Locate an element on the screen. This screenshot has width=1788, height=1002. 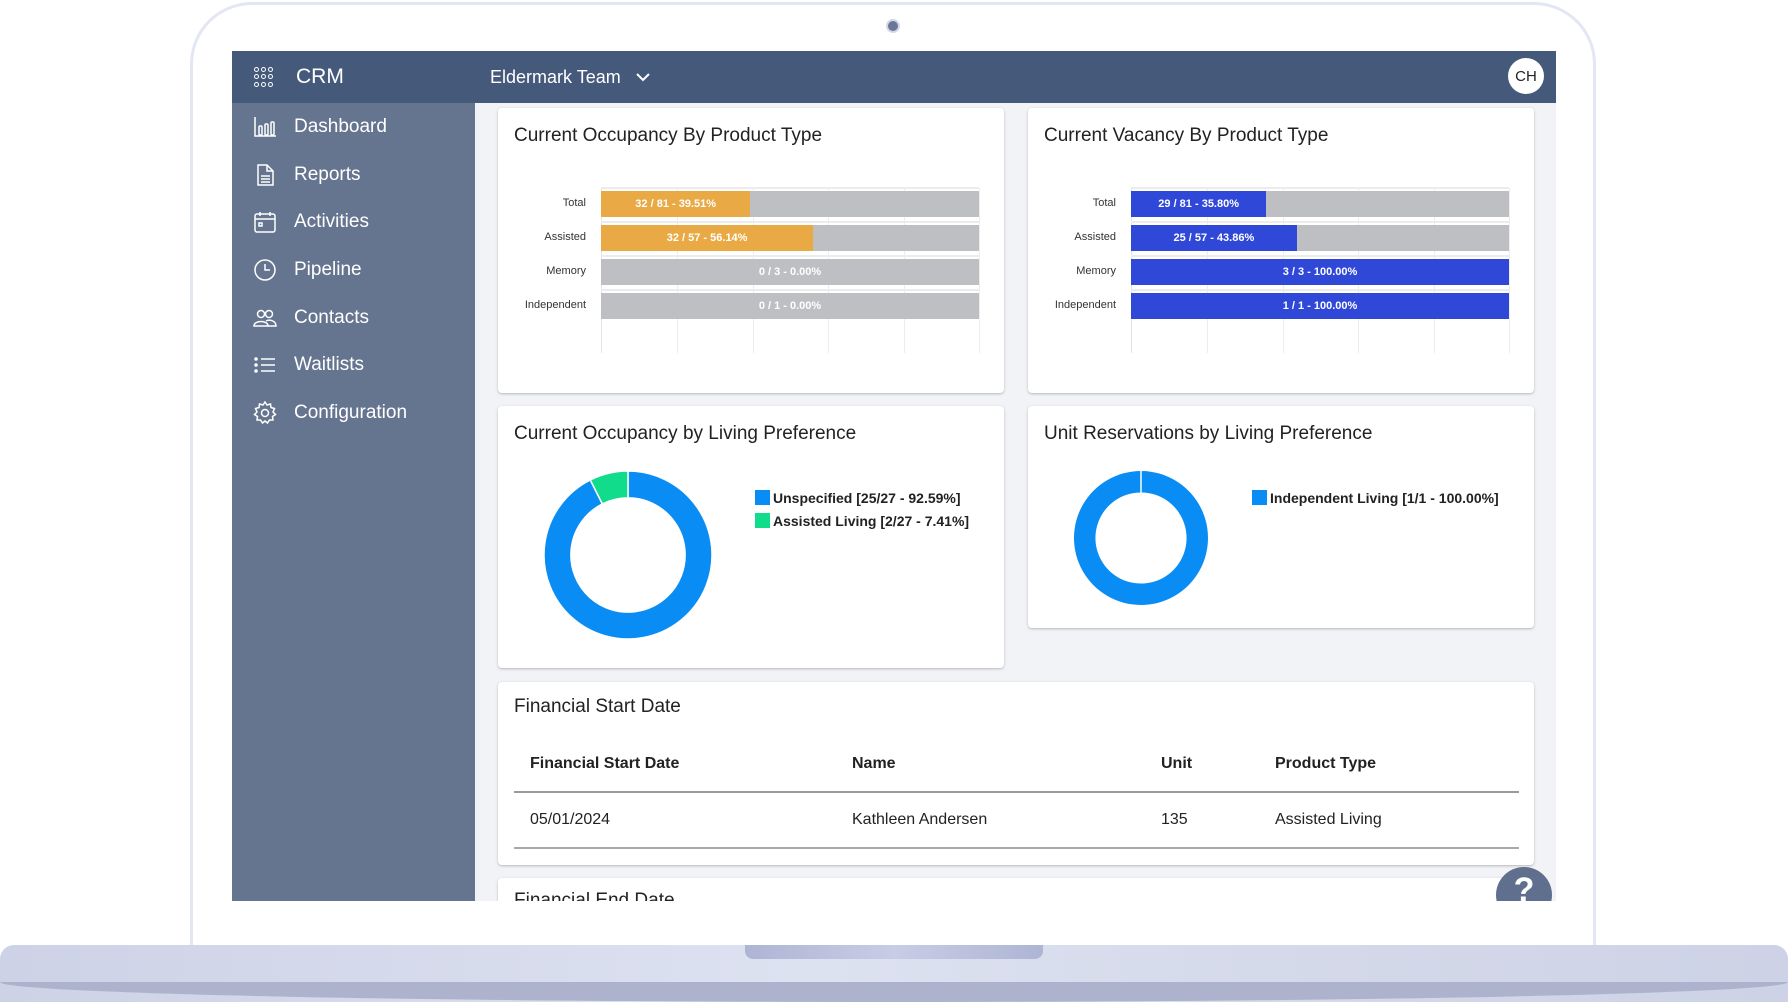
sidebar-item-label: Pipeline is located at coordinates (328, 269).